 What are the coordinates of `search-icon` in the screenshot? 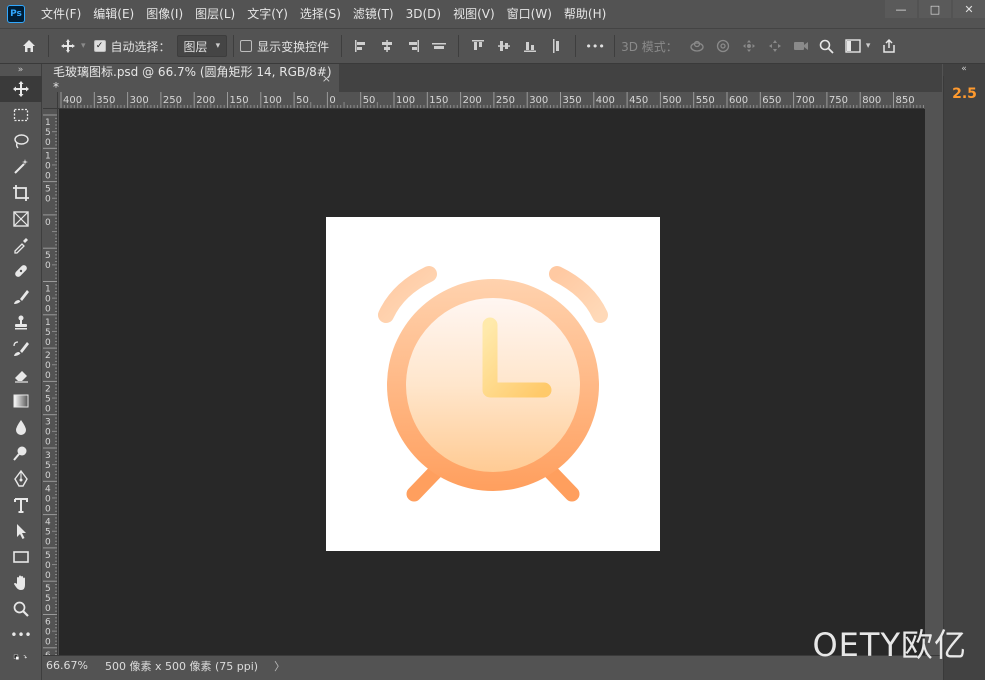 It's located at (827, 46).